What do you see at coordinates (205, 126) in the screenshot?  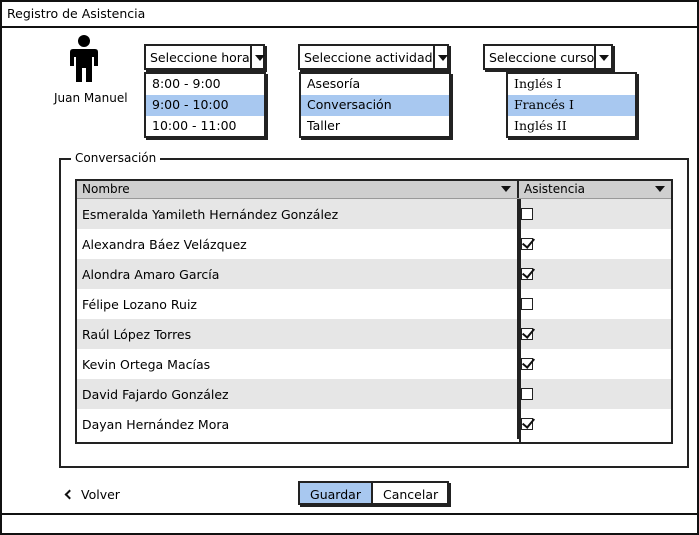 I see `hora-option: 10:00 - 11:00` at bounding box center [205, 126].